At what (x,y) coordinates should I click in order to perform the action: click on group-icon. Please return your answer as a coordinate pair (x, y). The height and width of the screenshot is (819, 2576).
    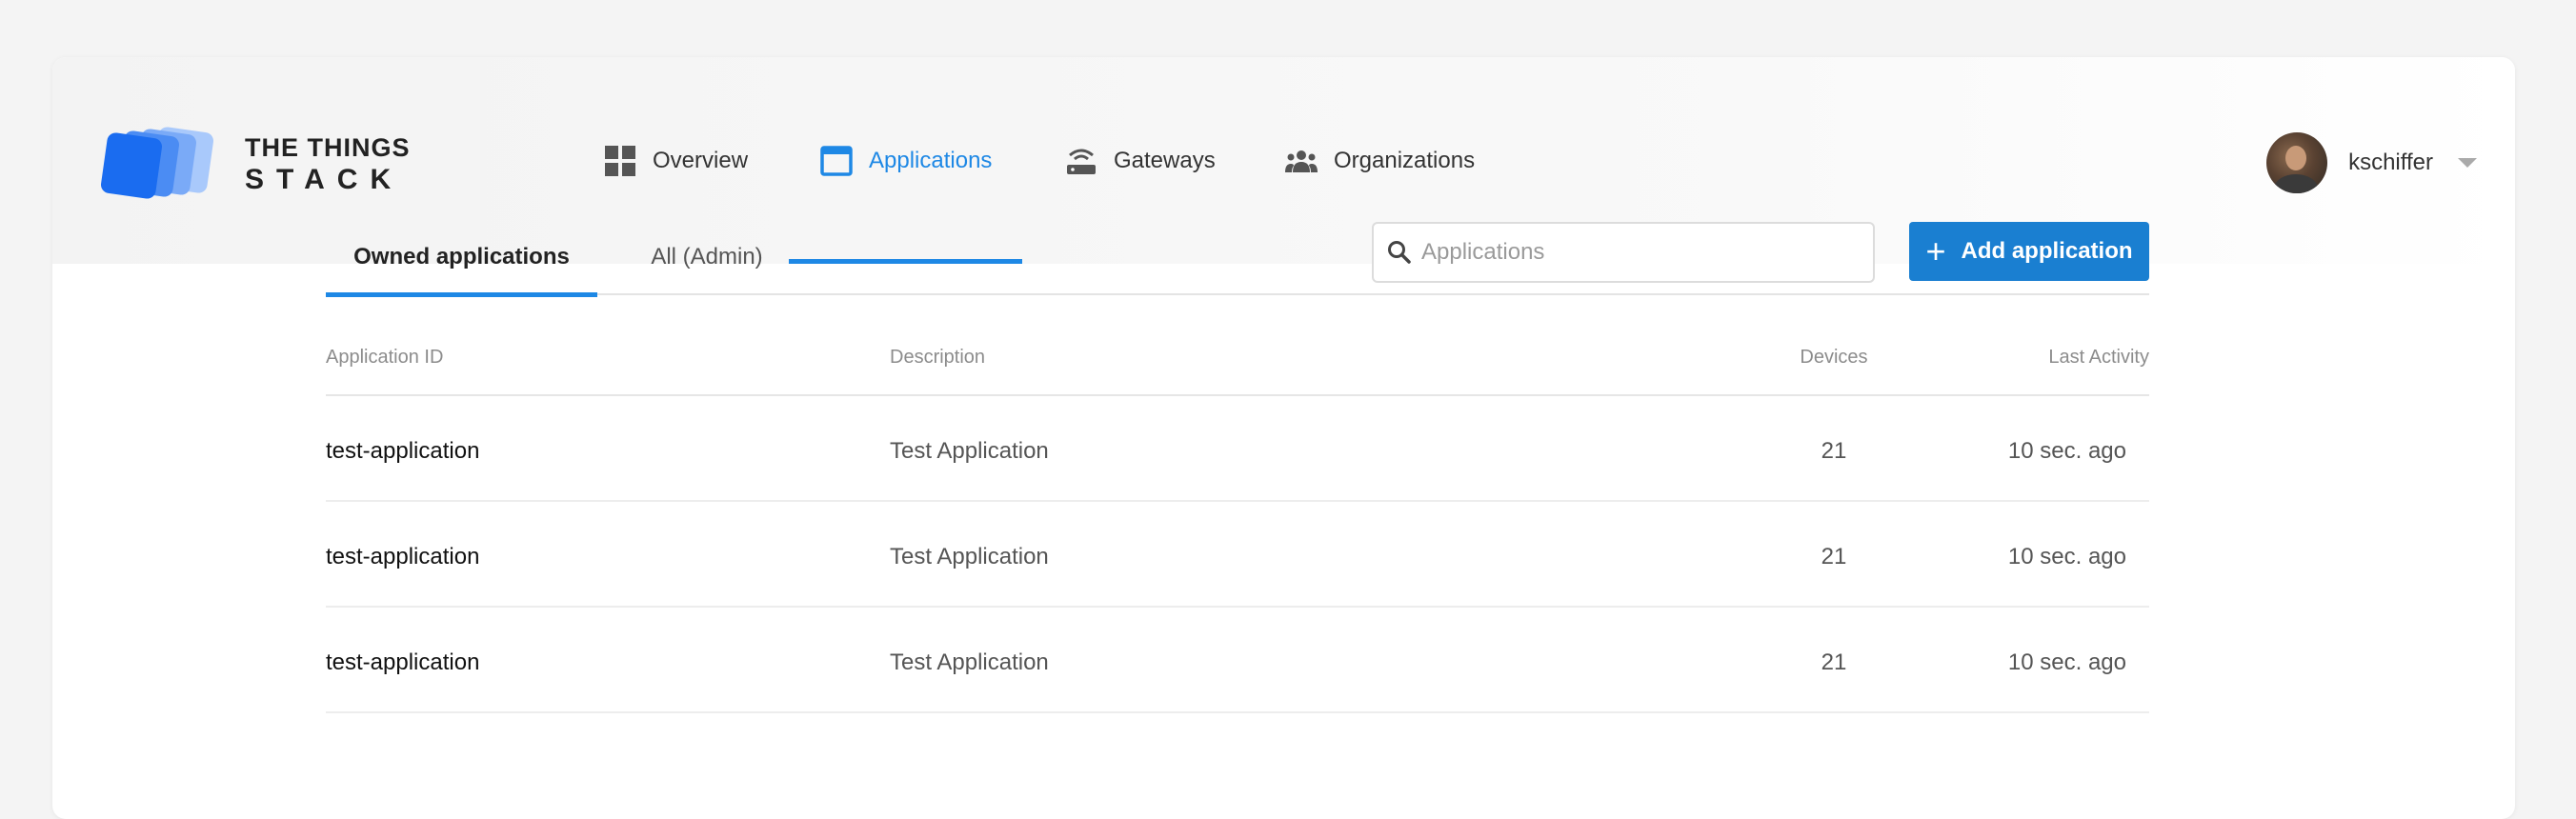
    Looking at the image, I should click on (1301, 161).